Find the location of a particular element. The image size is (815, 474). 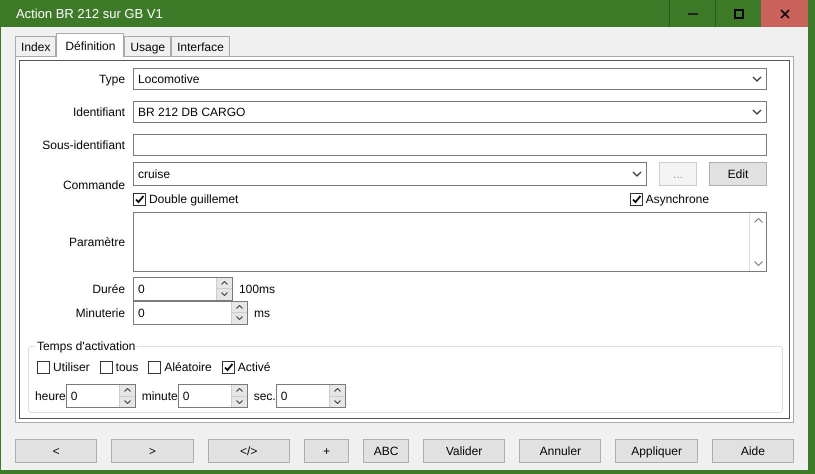

scrollbar is located at coordinates (757, 242).